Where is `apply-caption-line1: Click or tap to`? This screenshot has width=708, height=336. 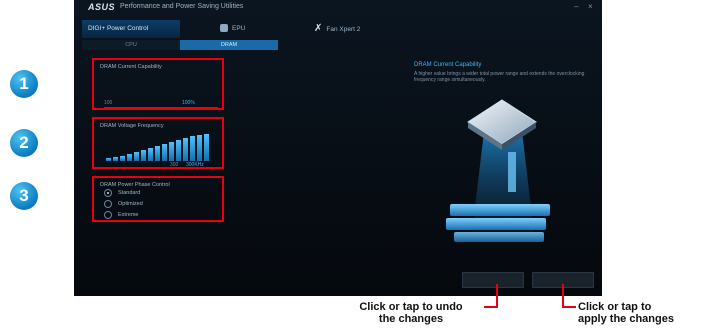
apply-caption-line1: Click or tap to is located at coordinates (615, 307).